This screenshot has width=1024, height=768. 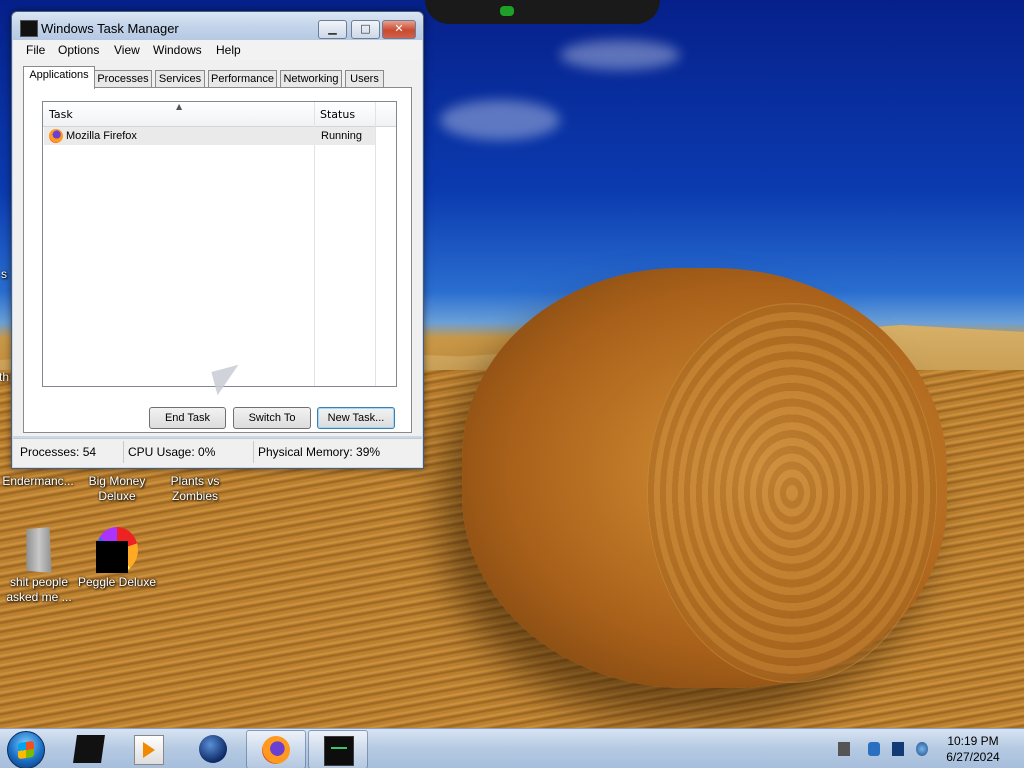 What do you see at coordinates (272, 418) in the screenshot?
I see `switch-to-button: Switch To` at bounding box center [272, 418].